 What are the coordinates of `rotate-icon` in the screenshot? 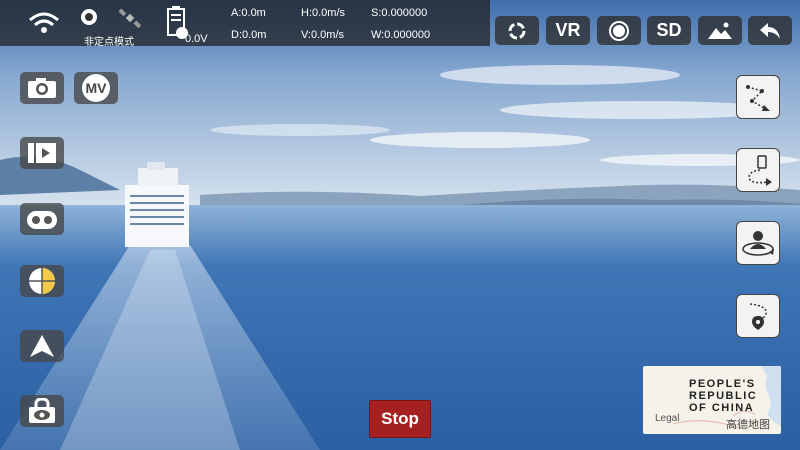 It's located at (517, 30).